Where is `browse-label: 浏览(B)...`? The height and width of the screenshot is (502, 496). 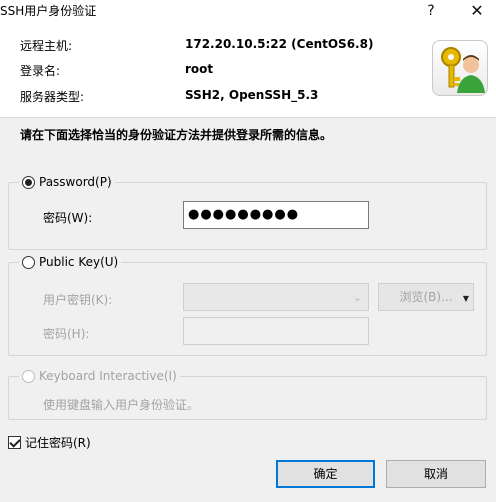
browse-label: 浏览(B)... is located at coordinates (426, 297).